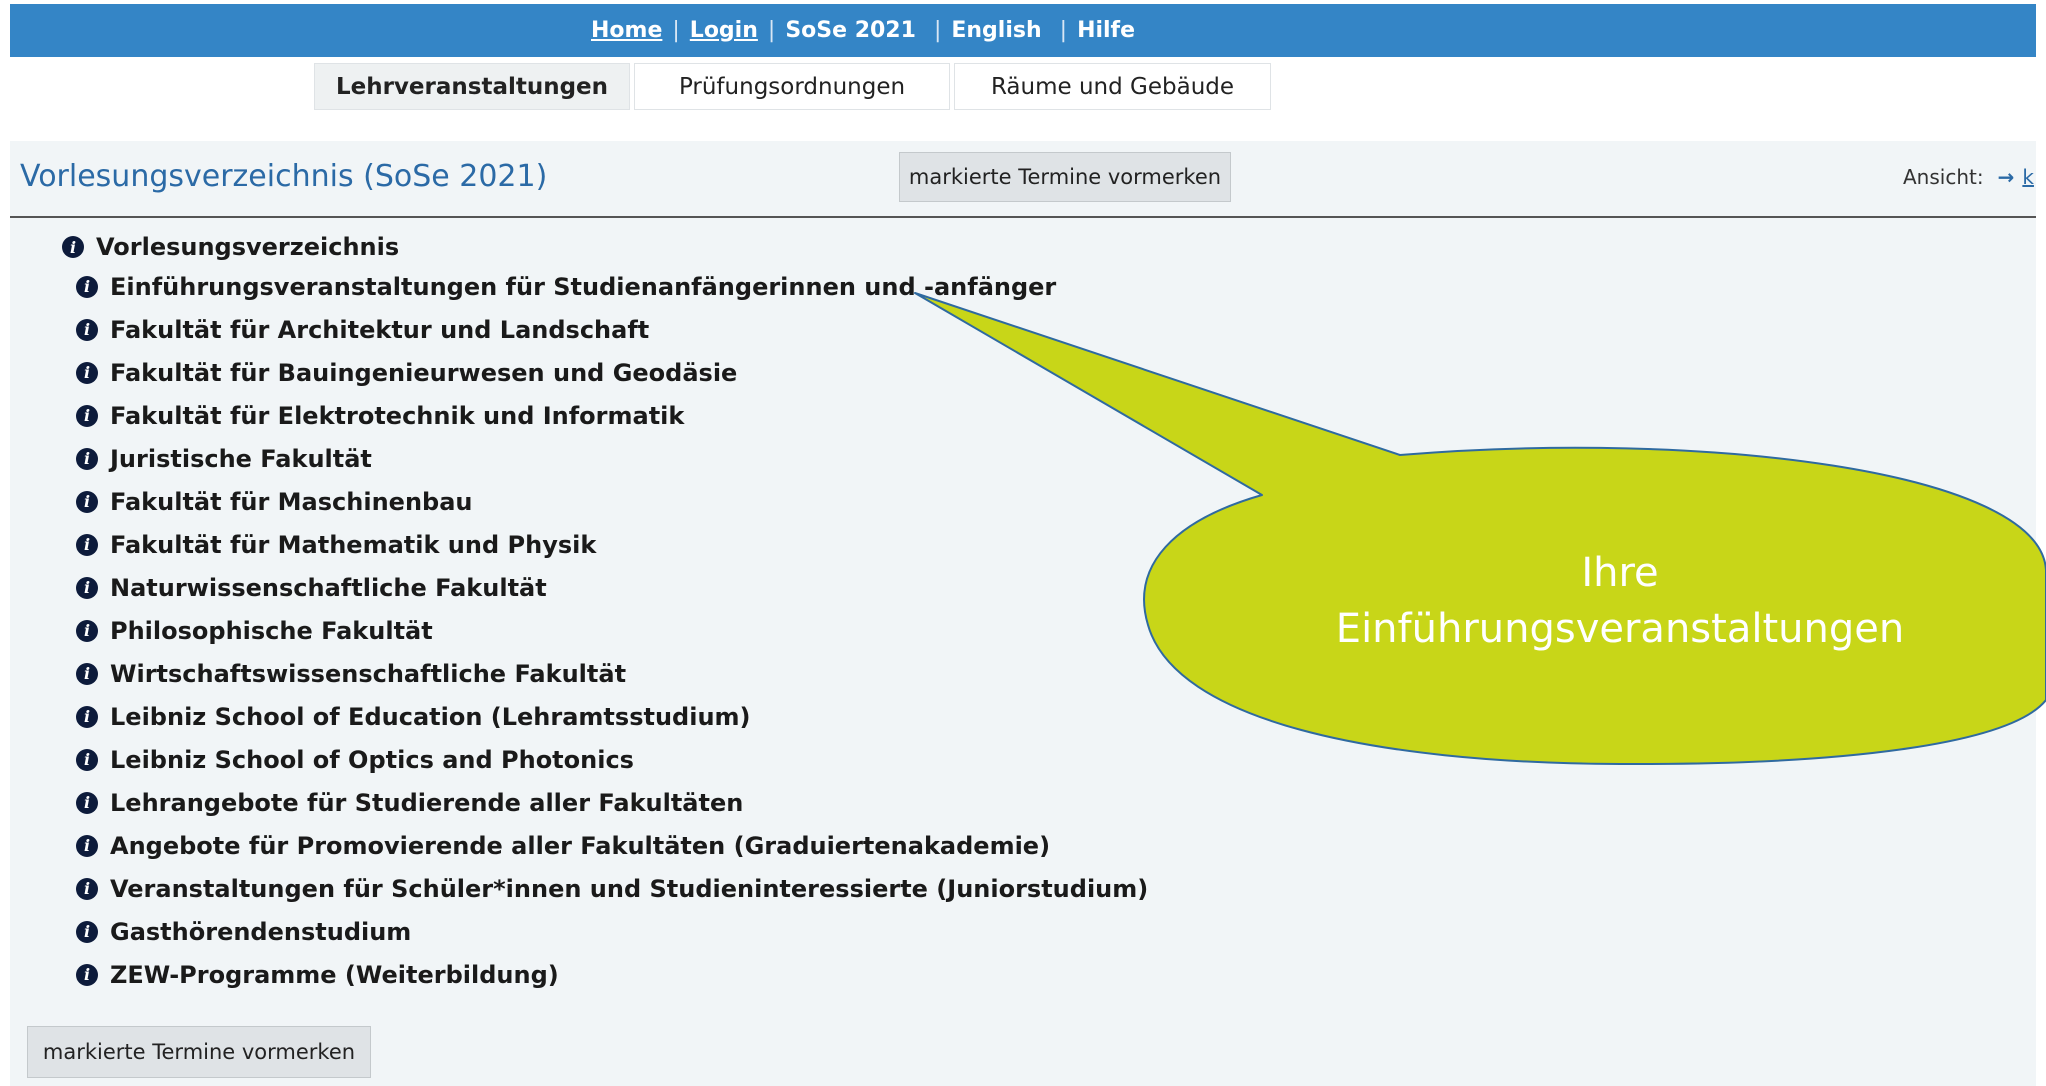 The image size is (2046, 1086). Describe the element at coordinates (996, 30) in the screenshot. I see `english-language-link: English` at that location.